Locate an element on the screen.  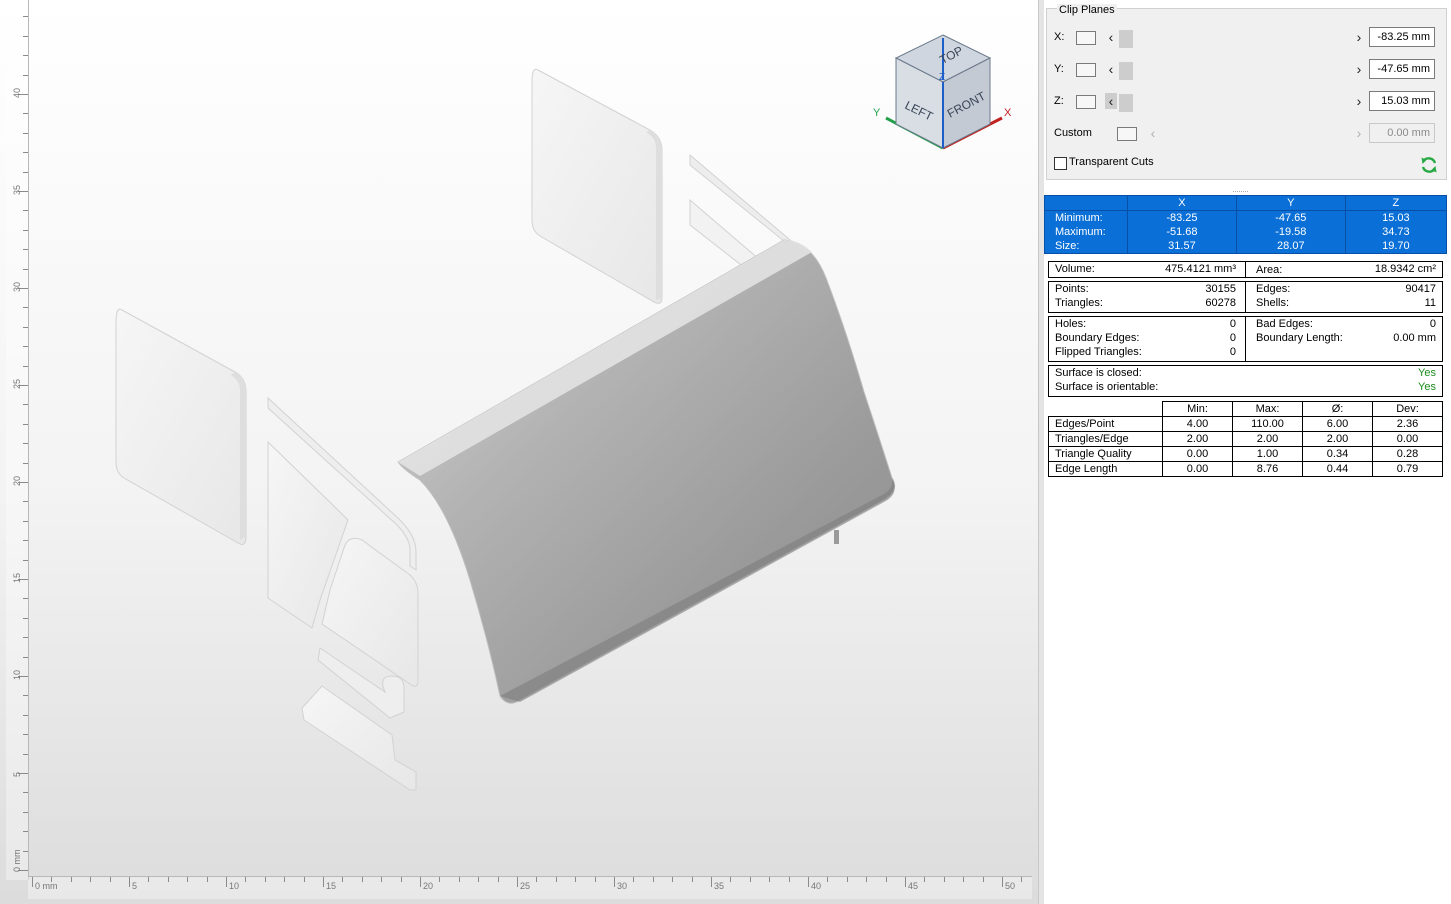
transparent-cuts-checkbox is located at coordinates (1060, 163).